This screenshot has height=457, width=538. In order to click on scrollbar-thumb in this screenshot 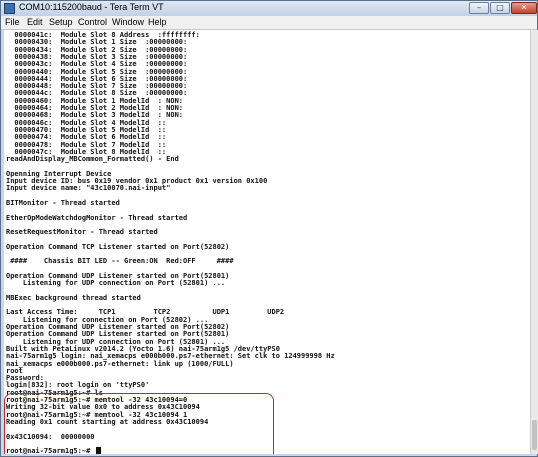, I will do `click(534, 435)`.